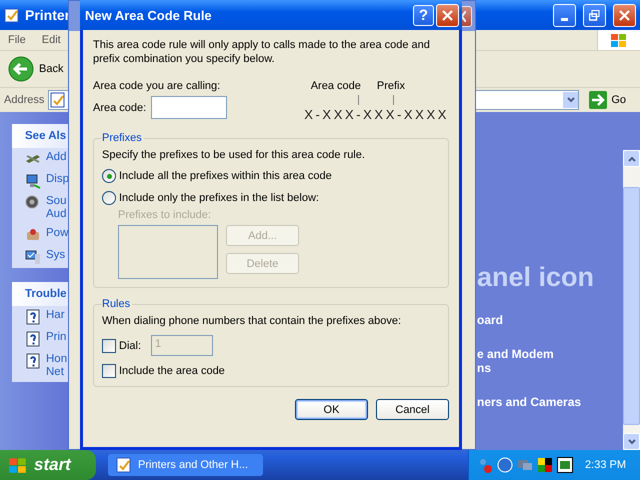 Image resolution: width=640 pixels, height=480 pixels. I want to click on radio-label: Include only the prefixes in the list below:, so click(219, 198).